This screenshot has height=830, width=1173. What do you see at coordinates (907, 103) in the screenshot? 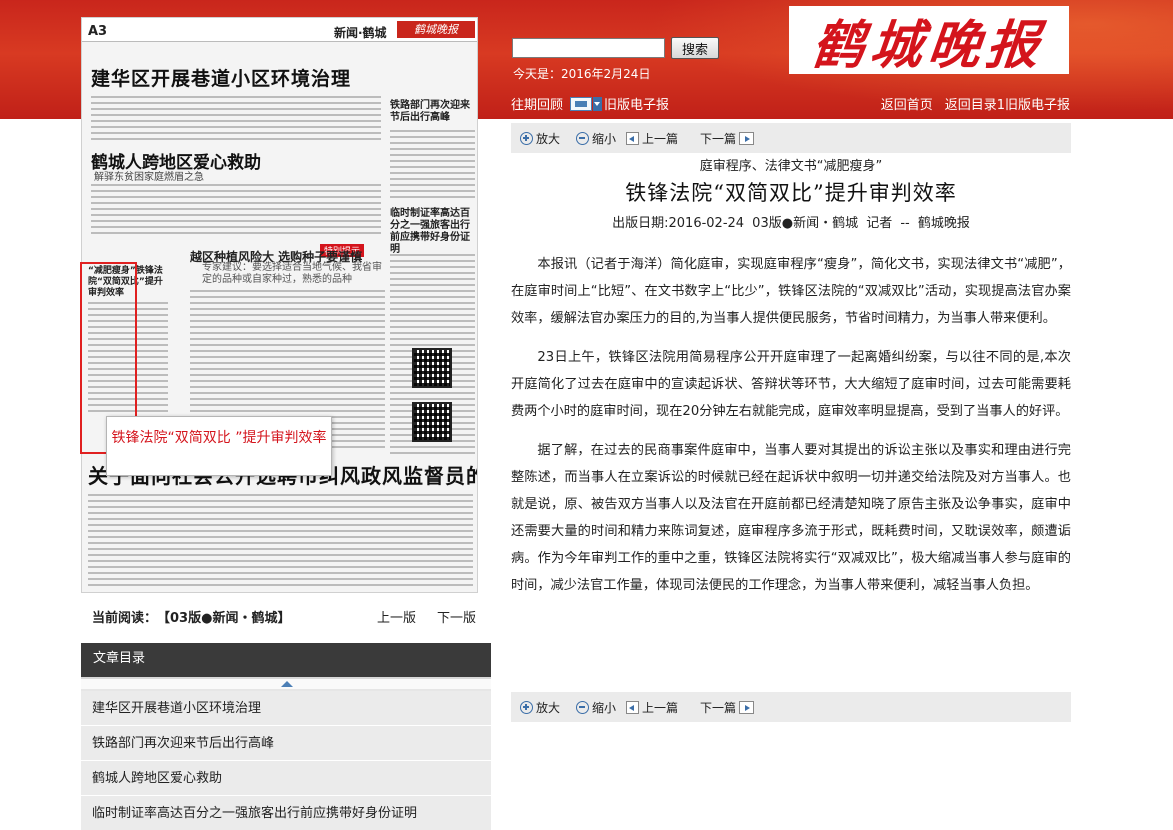
I see `back-home-link: 返回首页` at bounding box center [907, 103].